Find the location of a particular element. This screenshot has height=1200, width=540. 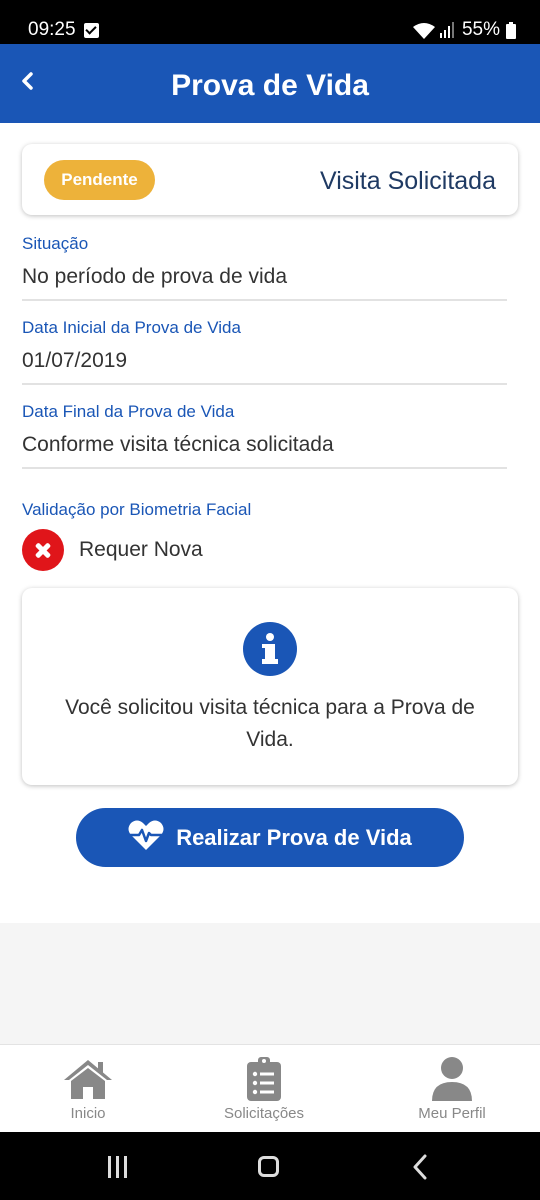

clipboard-list-icon is located at coordinates (264, 1079).